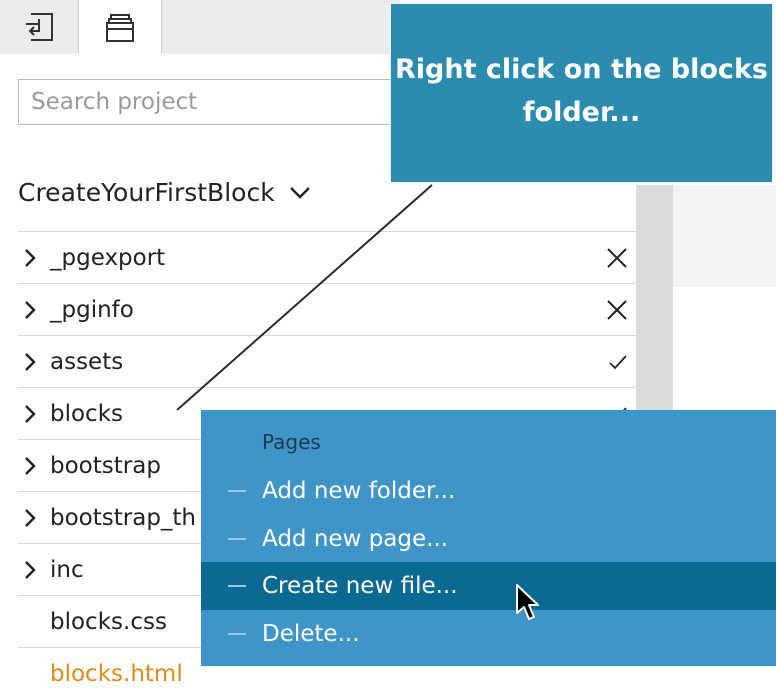 The height and width of the screenshot is (699, 776). Describe the element at coordinates (299, 192) in the screenshot. I see `chevron-down-icon` at that location.